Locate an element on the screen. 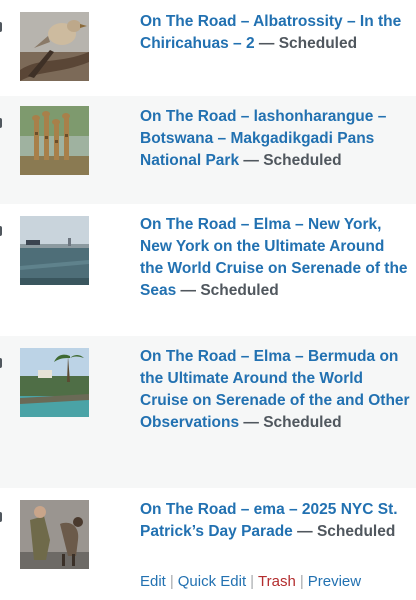  row-actions: Edit | Quick Edit | Trash | Preview is located at coordinates (250, 582).